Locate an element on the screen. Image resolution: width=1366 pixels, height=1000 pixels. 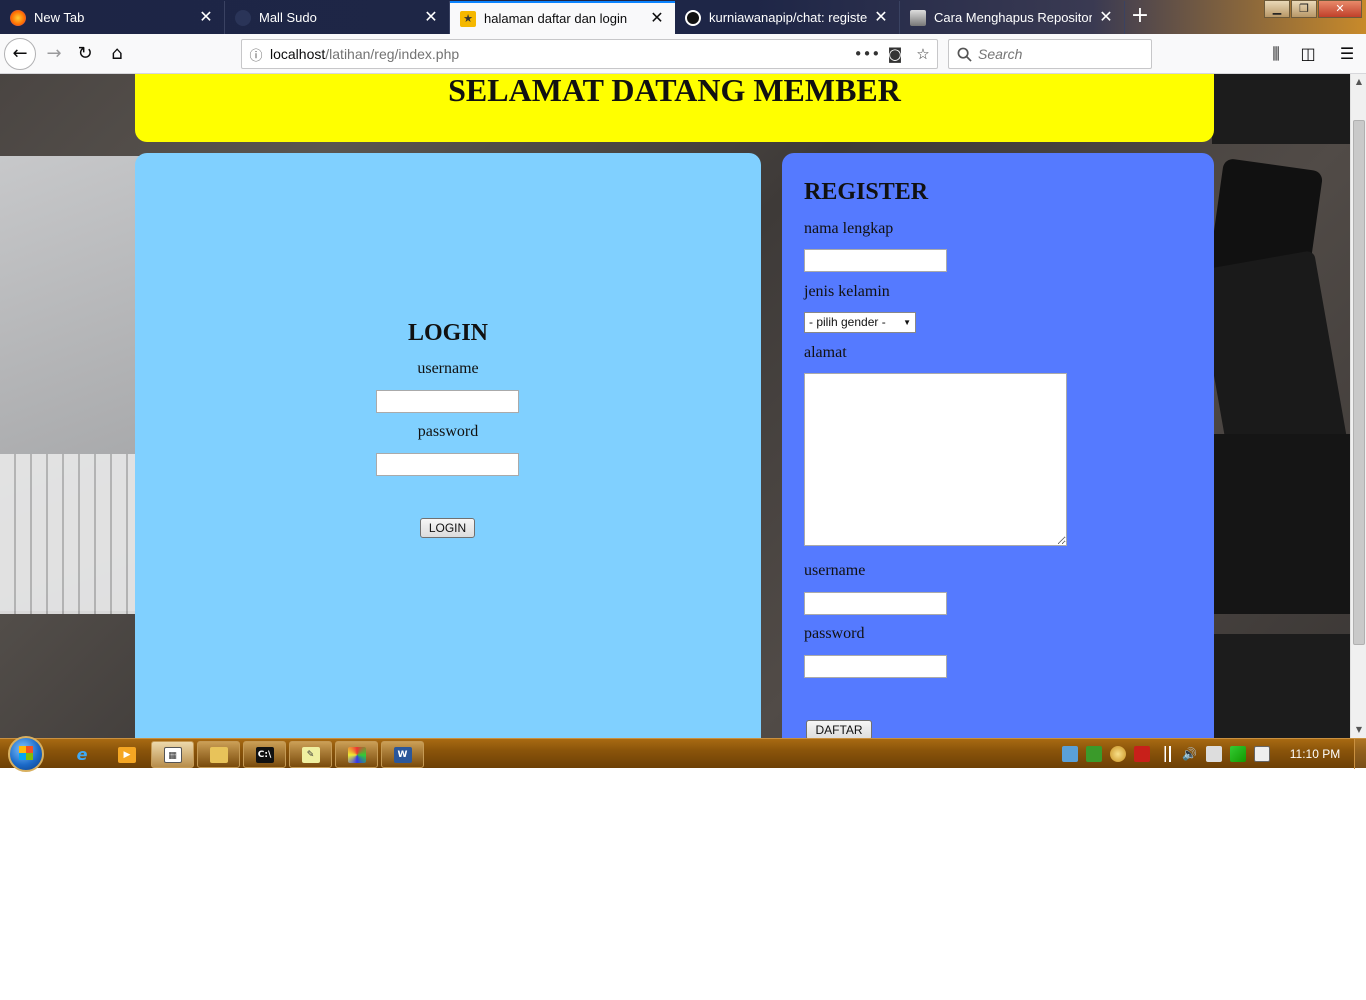
login-password-label: password is located at coordinates (448, 431).